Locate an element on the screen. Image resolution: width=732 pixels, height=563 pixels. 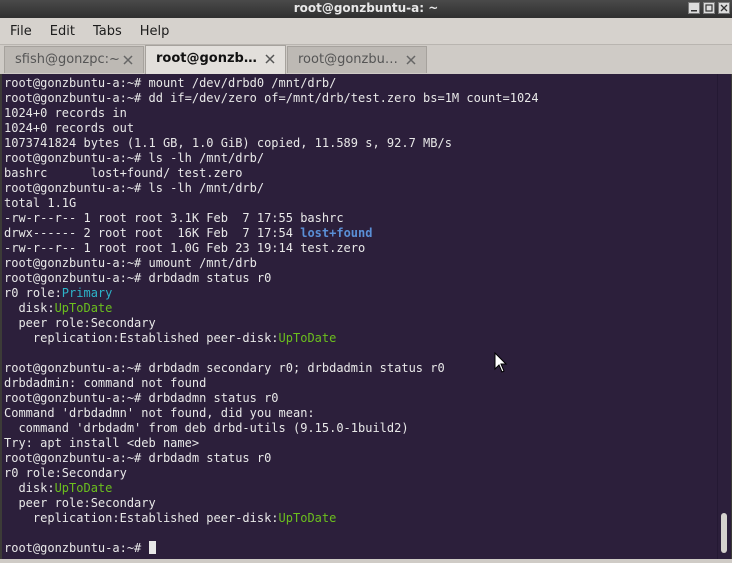
terminal-scrollbar is located at coordinates (724, 316).